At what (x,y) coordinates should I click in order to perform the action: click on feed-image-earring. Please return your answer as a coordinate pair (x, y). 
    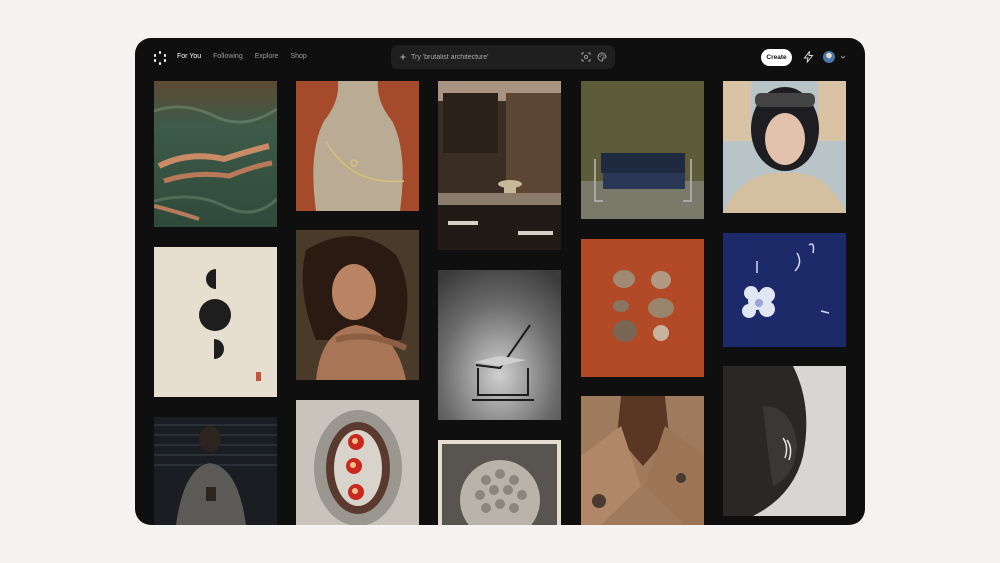
    Looking at the image, I should click on (784, 441).